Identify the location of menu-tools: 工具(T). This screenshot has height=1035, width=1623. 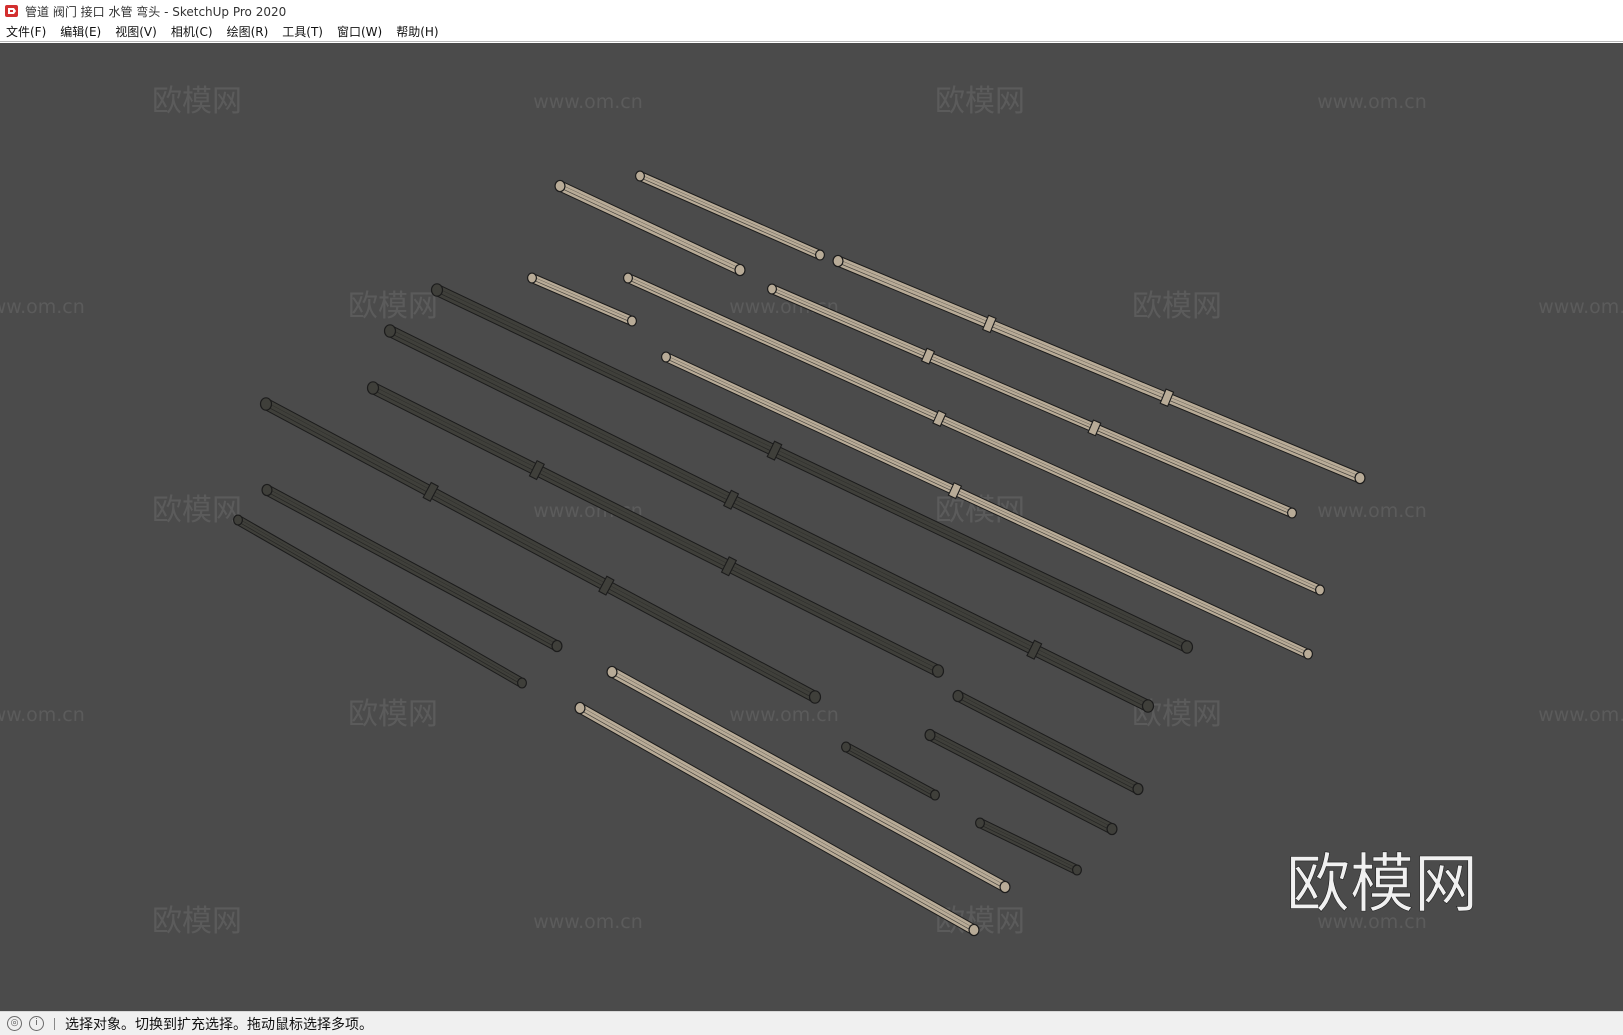
(302, 32).